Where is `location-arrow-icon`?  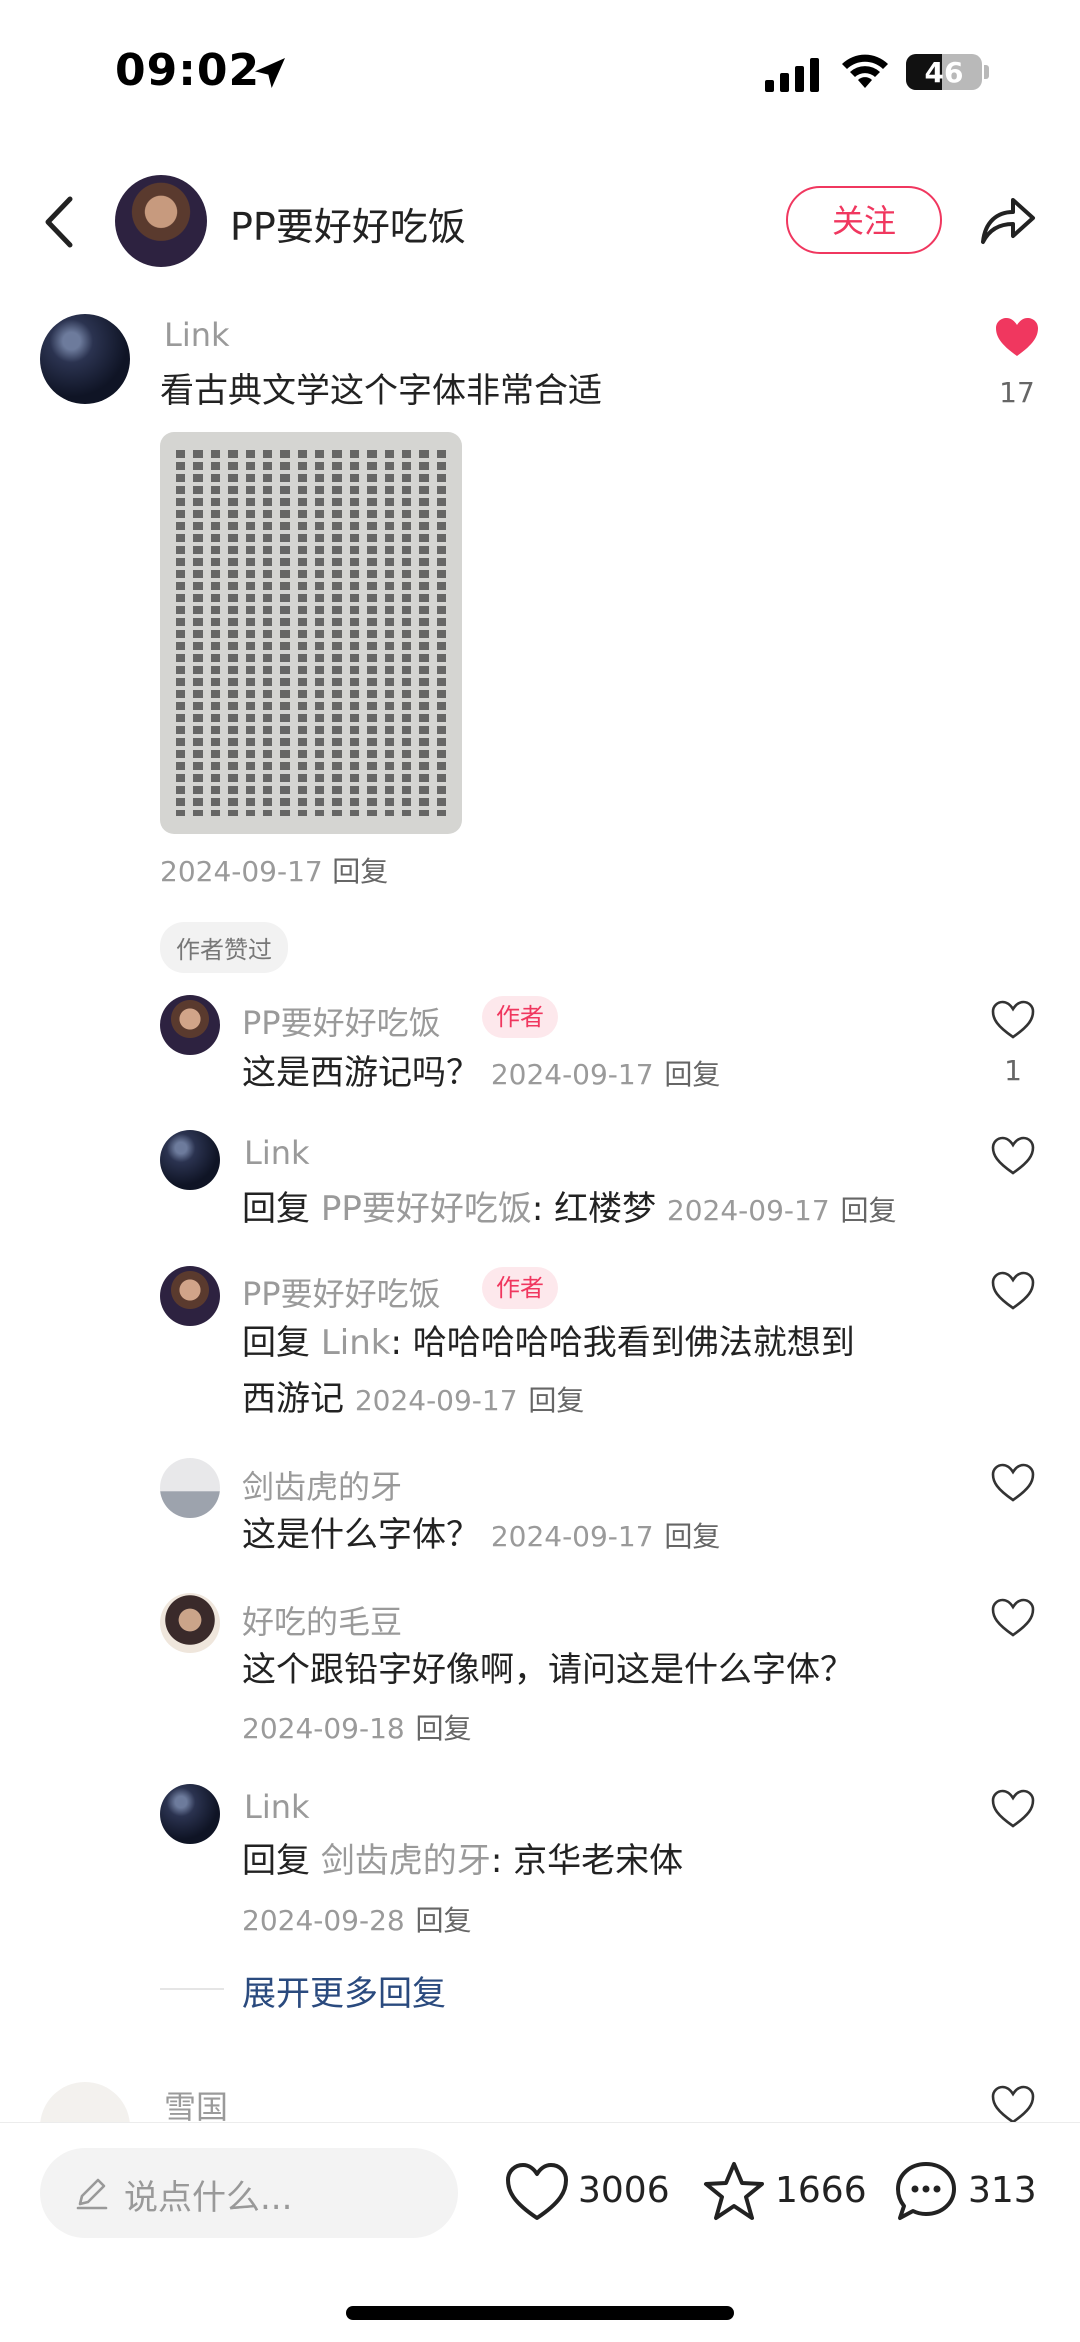
location-arrow-icon is located at coordinates (270, 73).